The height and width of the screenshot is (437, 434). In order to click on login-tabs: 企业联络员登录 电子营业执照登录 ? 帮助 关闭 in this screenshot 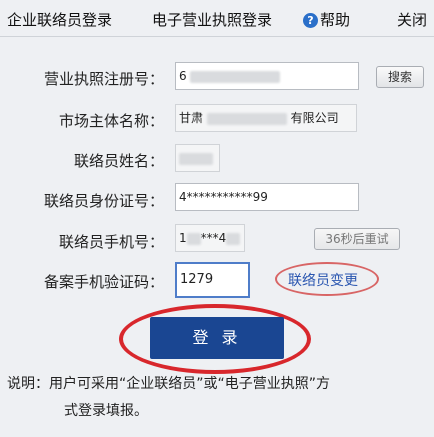, I will do `click(217, 18)`.